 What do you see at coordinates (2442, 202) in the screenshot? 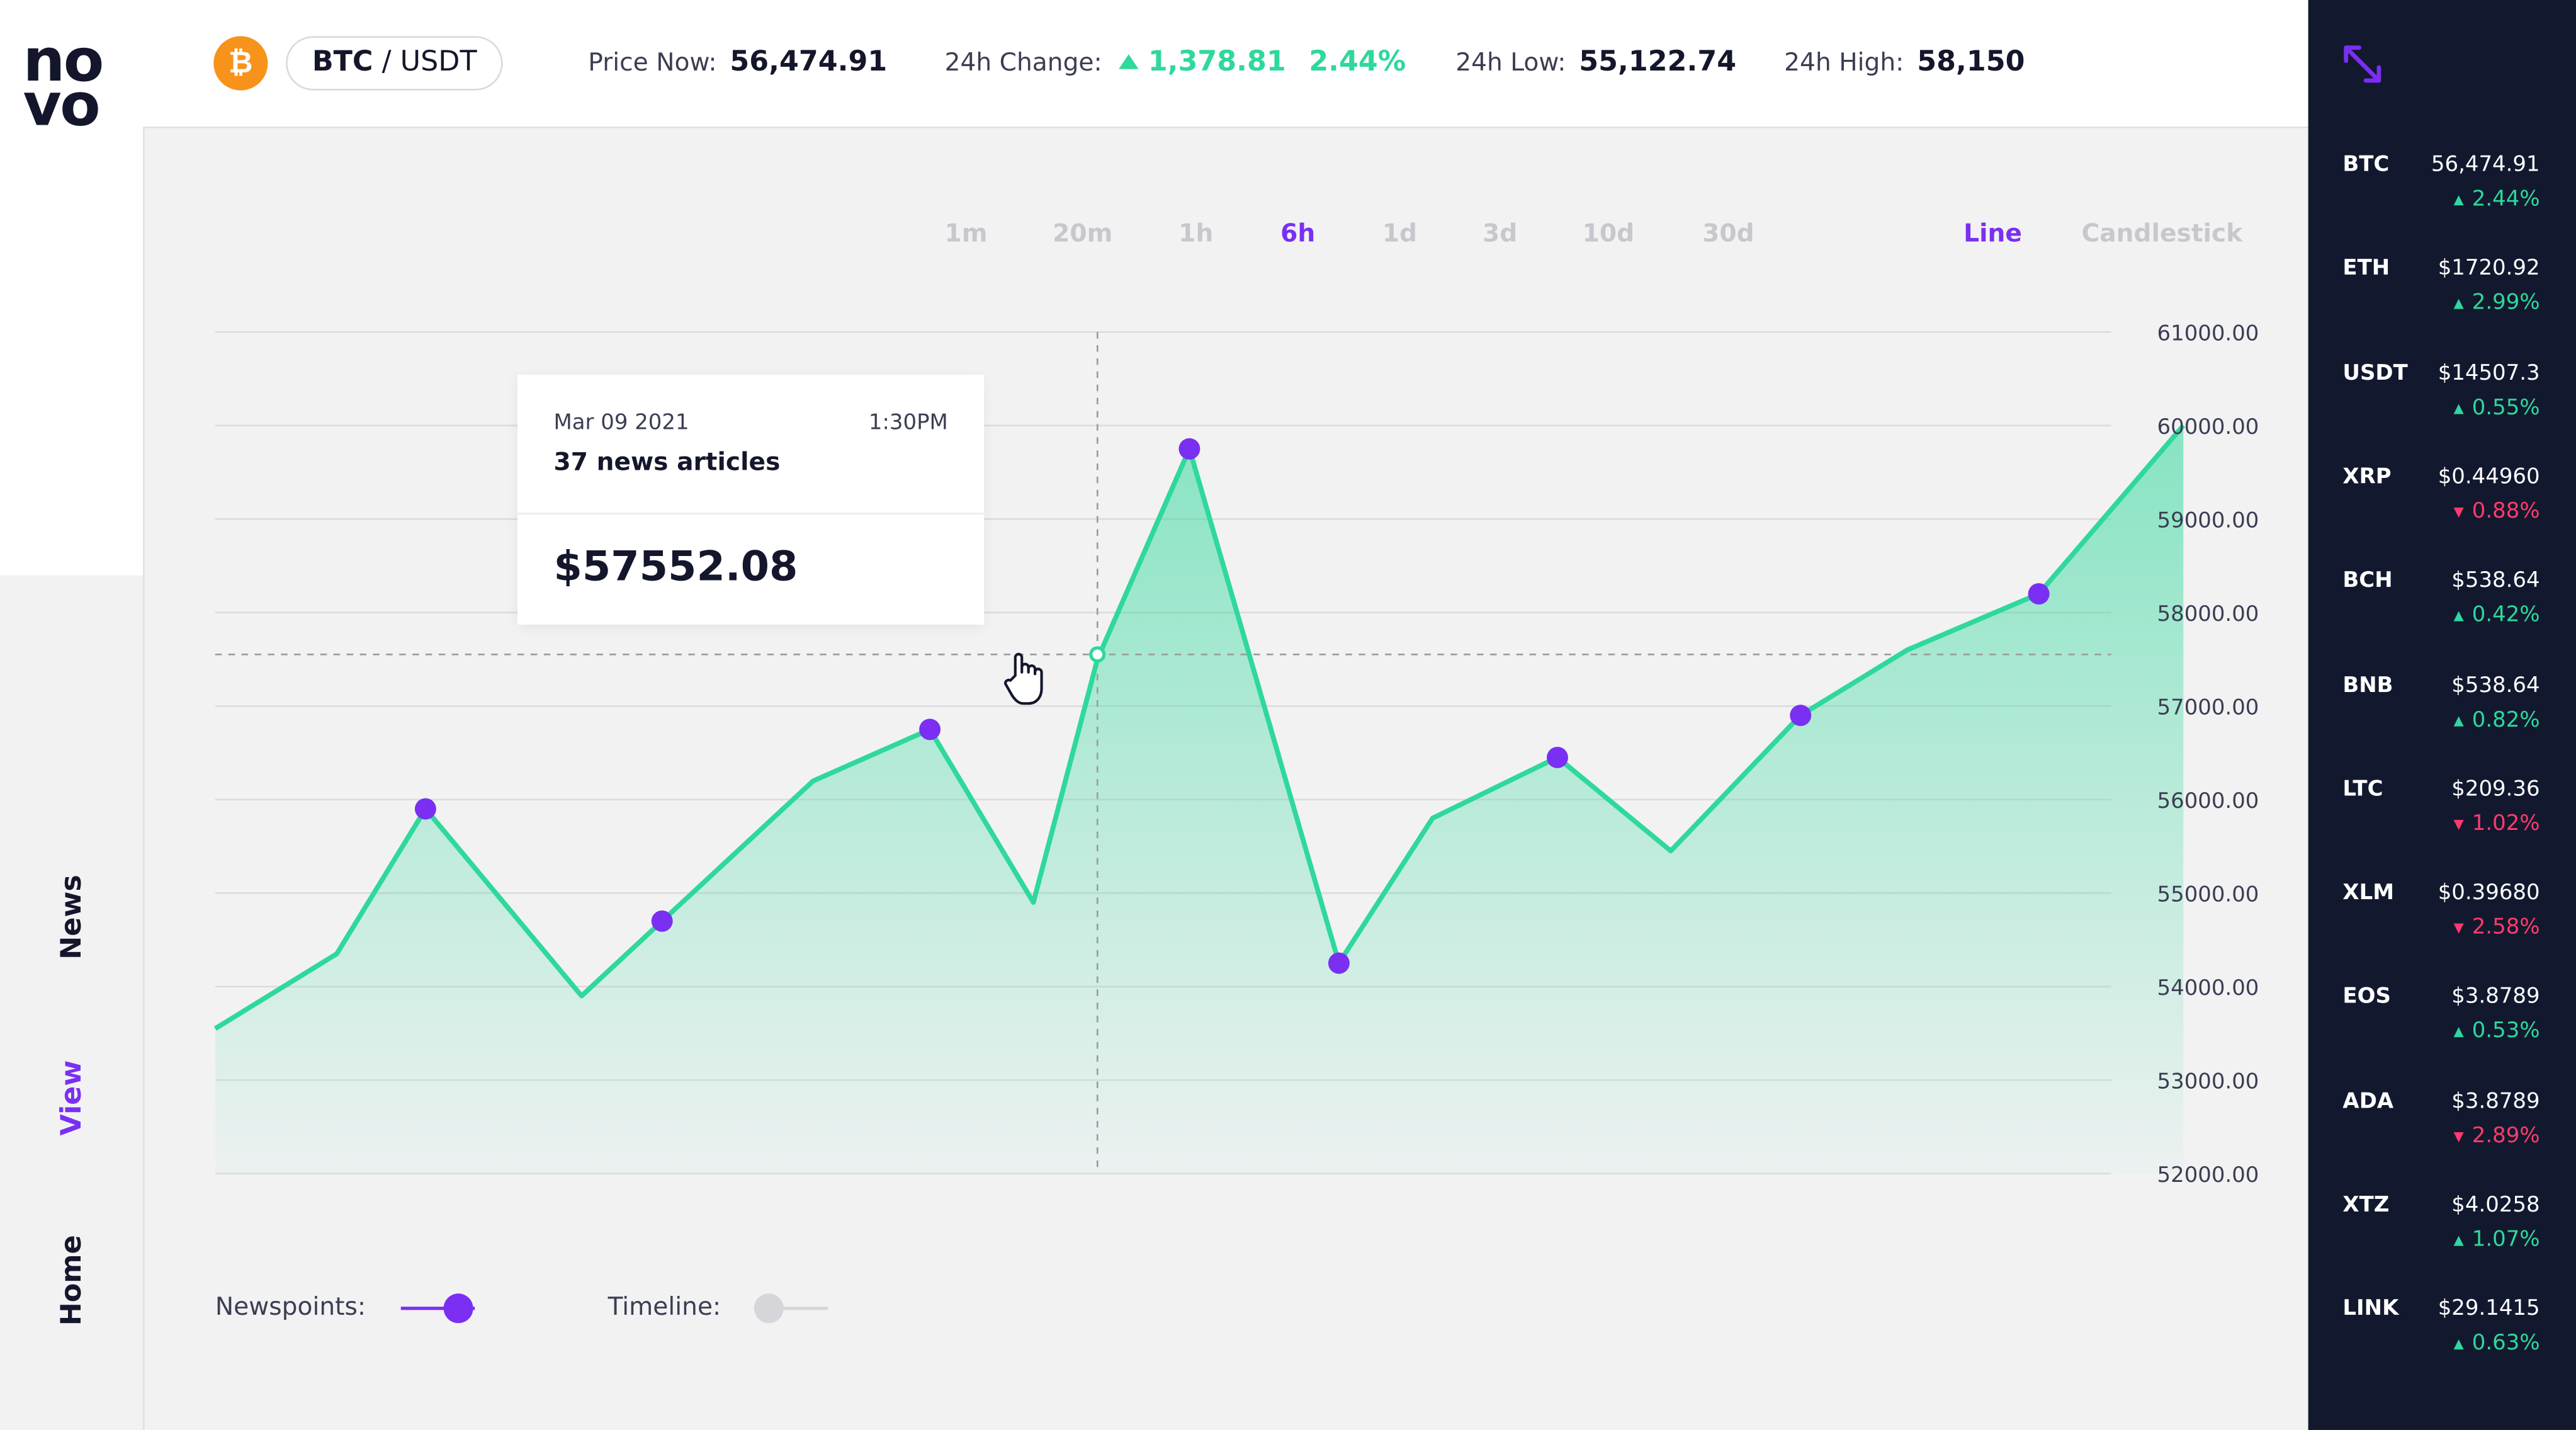
I see `ticker-row-btc: BTC 56,474.91 ▲ 2.44%` at bounding box center [2442, 202].